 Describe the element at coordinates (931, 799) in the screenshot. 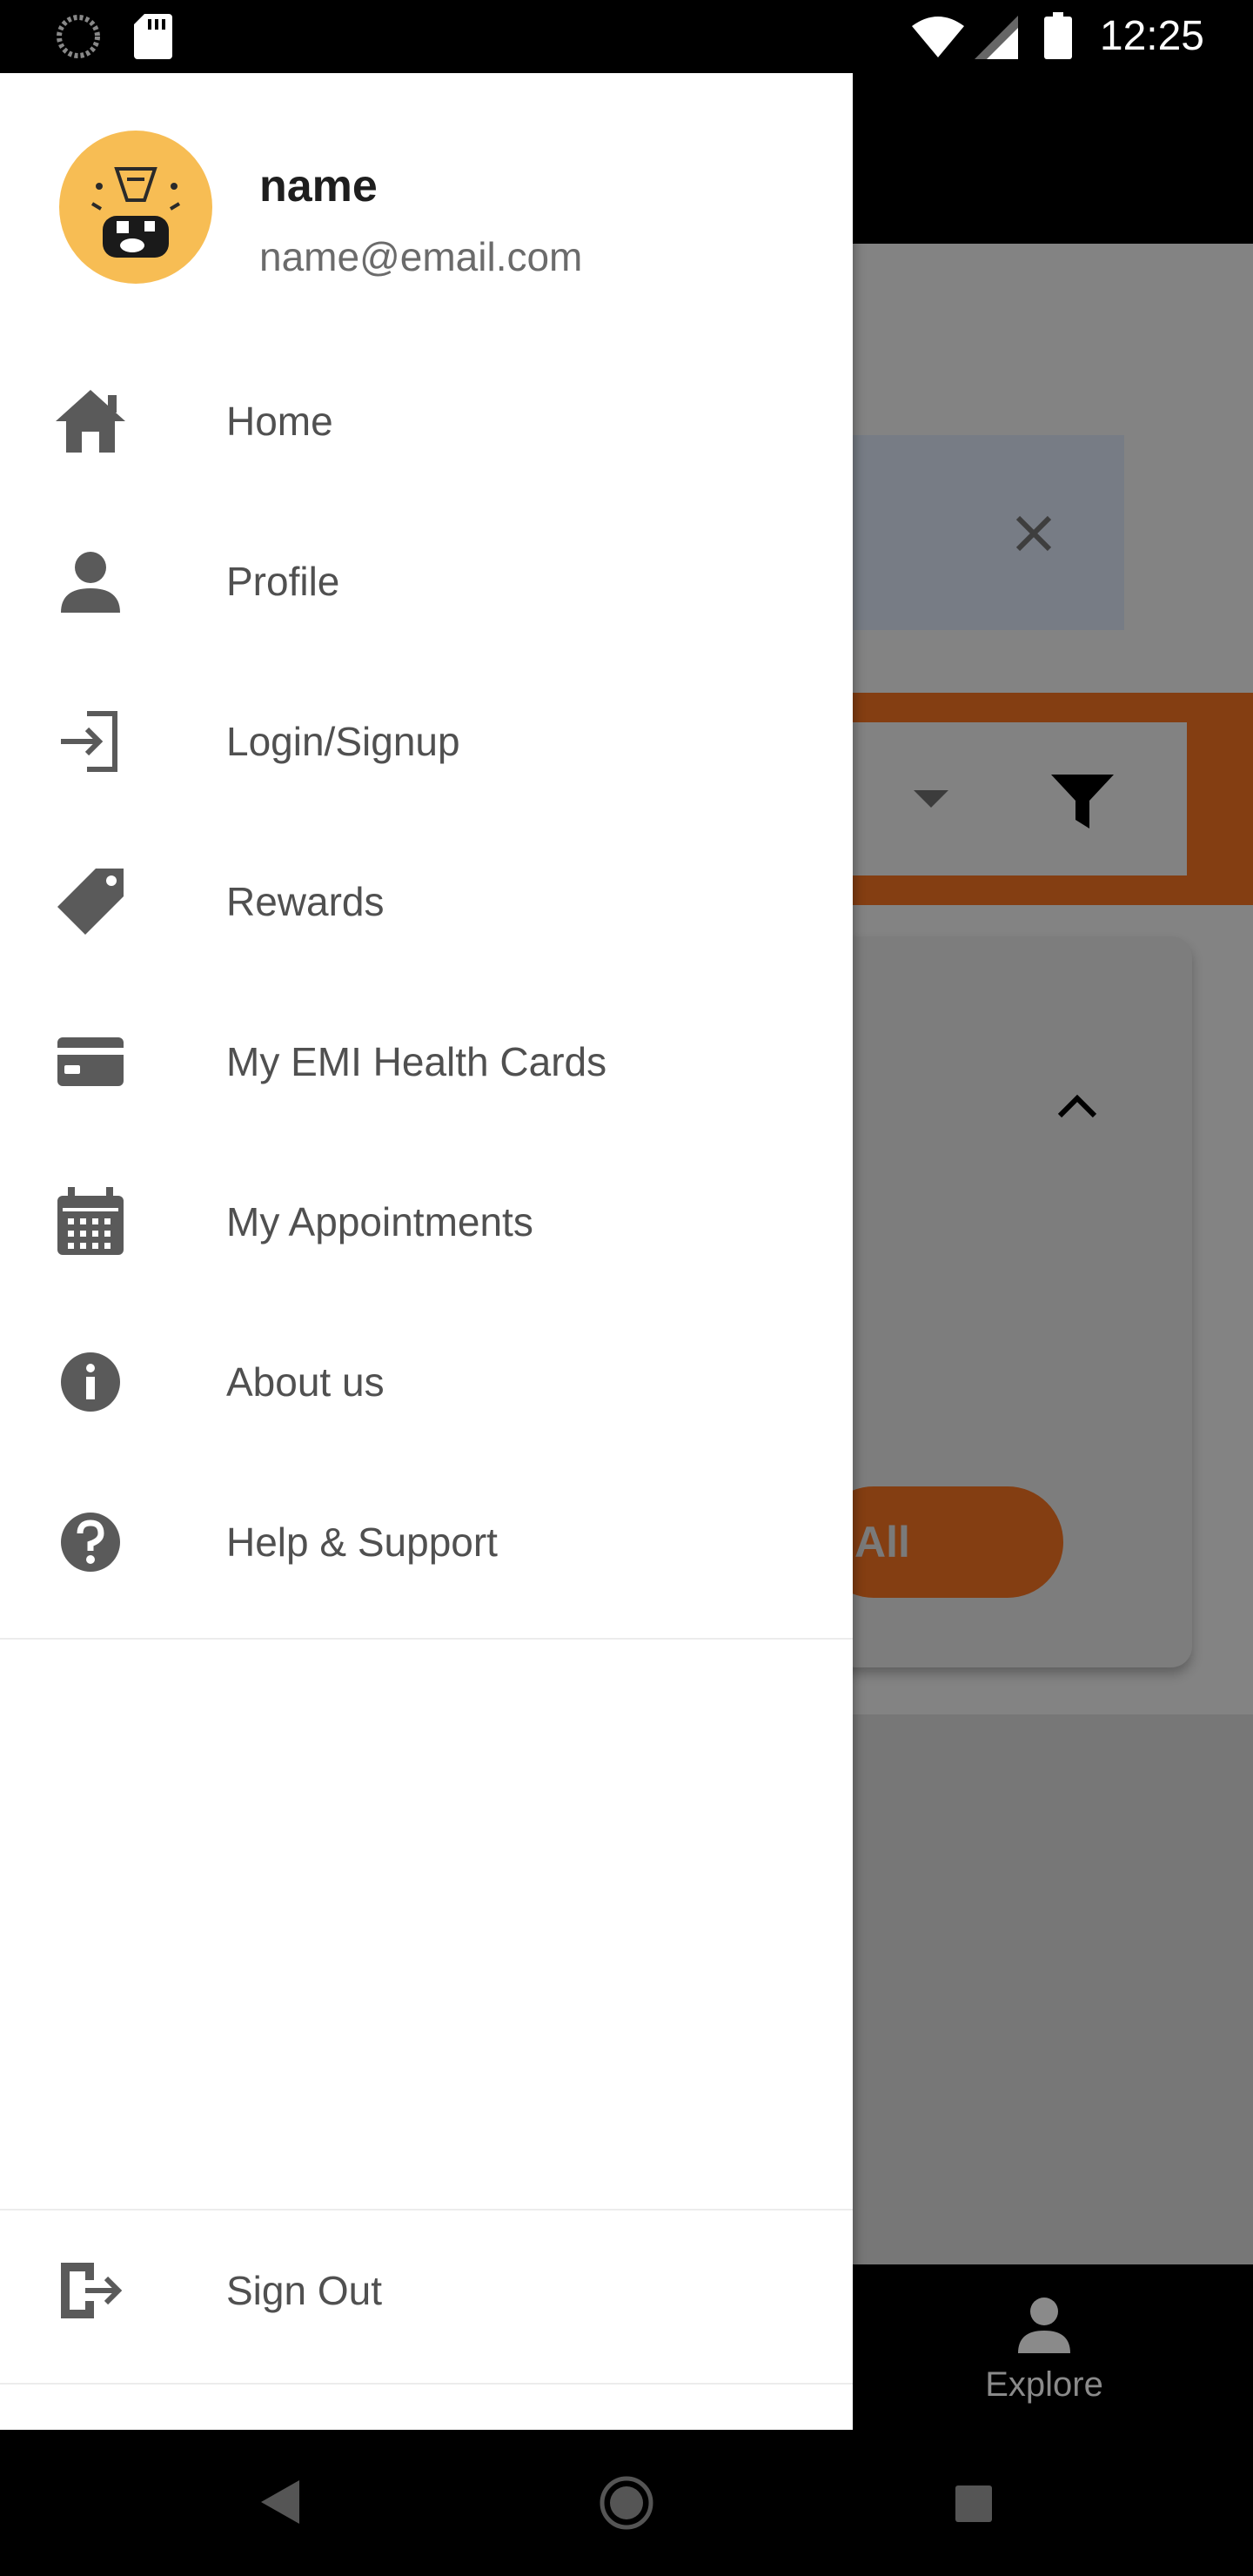

I see `dropdown-arrow-icon` at that location.